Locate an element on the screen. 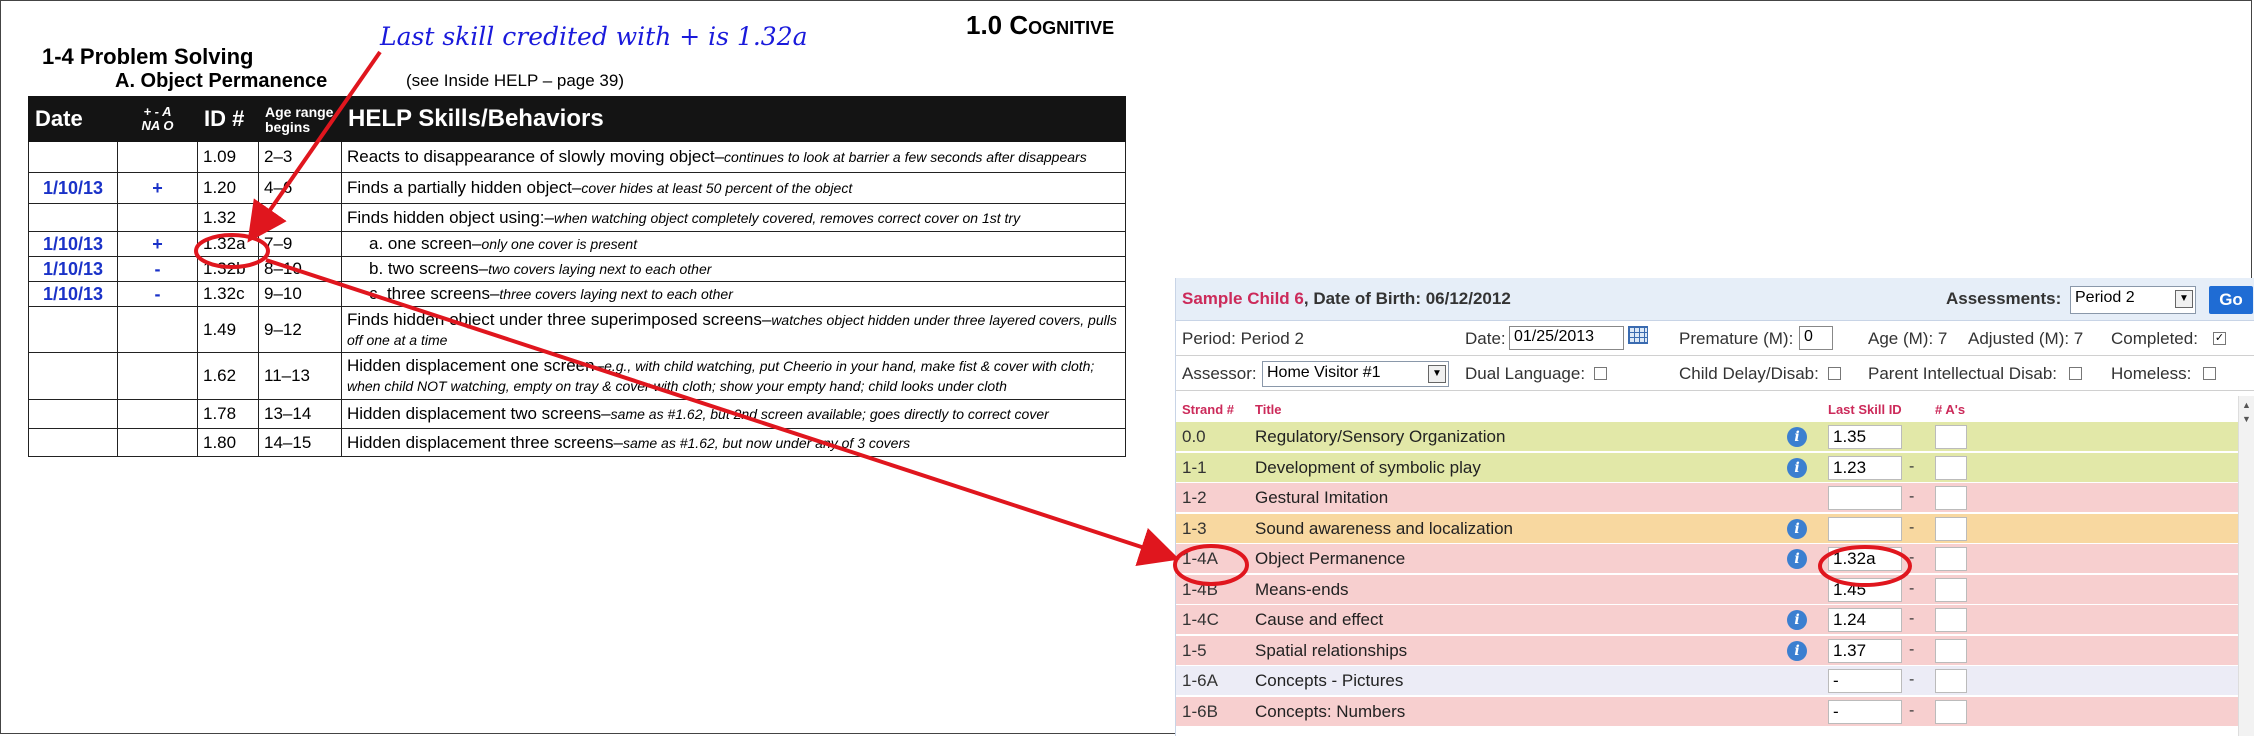 This screenshot has width=2254, height=736. worksheet-highlight-circle is located at coordinates (232, 251).